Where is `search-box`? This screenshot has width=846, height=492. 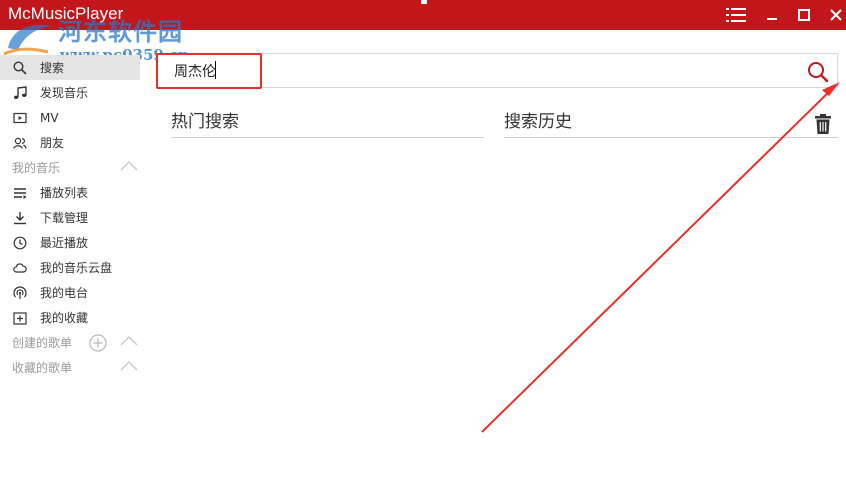 search-box is located at coordinates (497, 70).